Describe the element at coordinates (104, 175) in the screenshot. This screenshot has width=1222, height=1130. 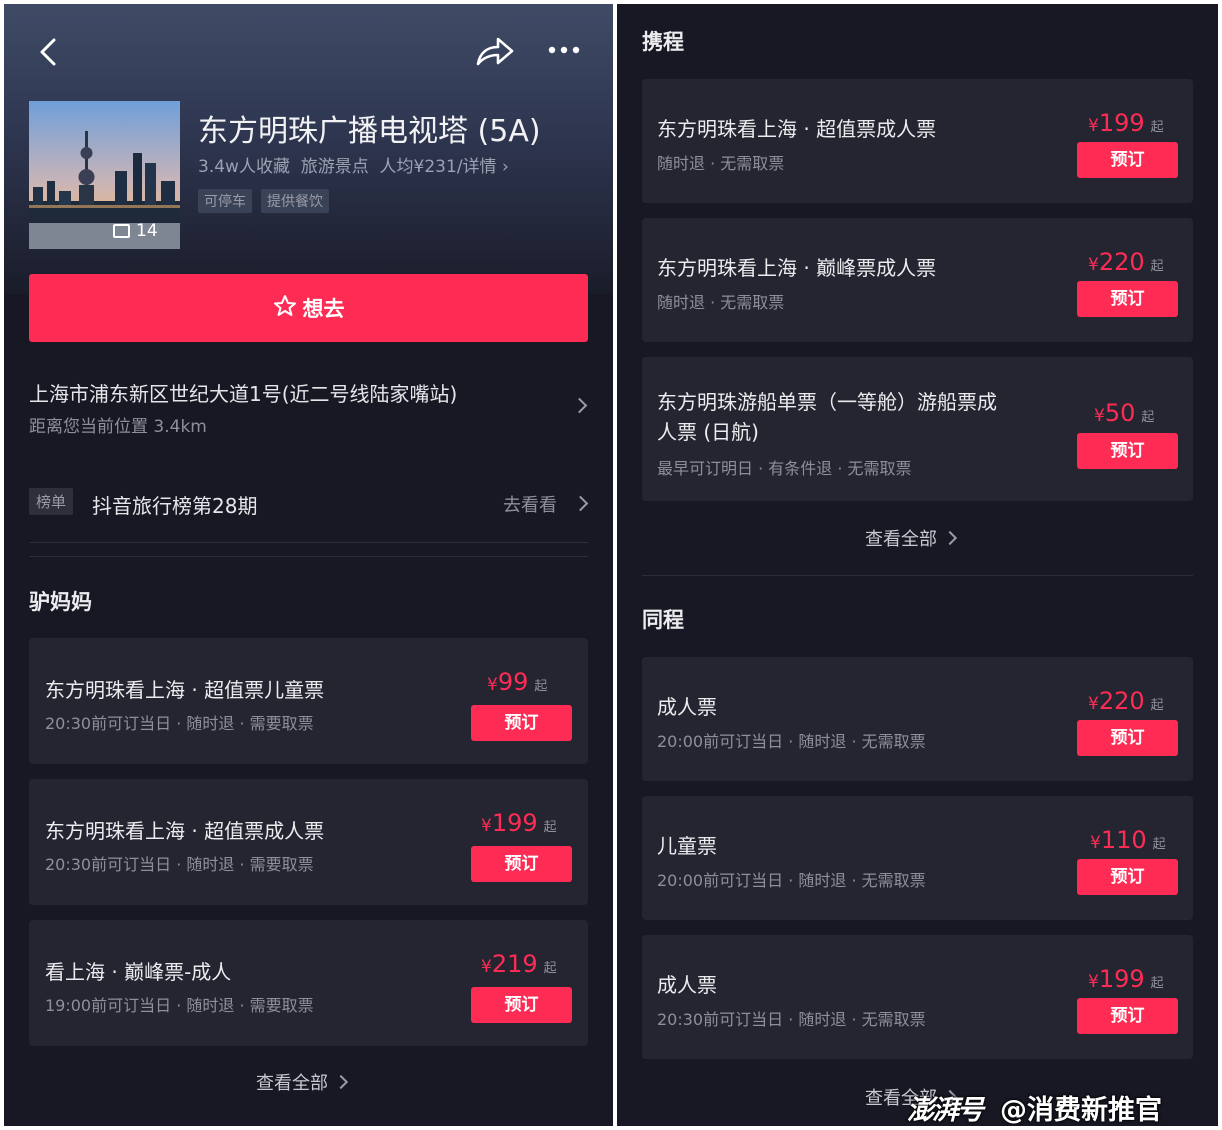
I see `attraction-photo: 14` at that location.